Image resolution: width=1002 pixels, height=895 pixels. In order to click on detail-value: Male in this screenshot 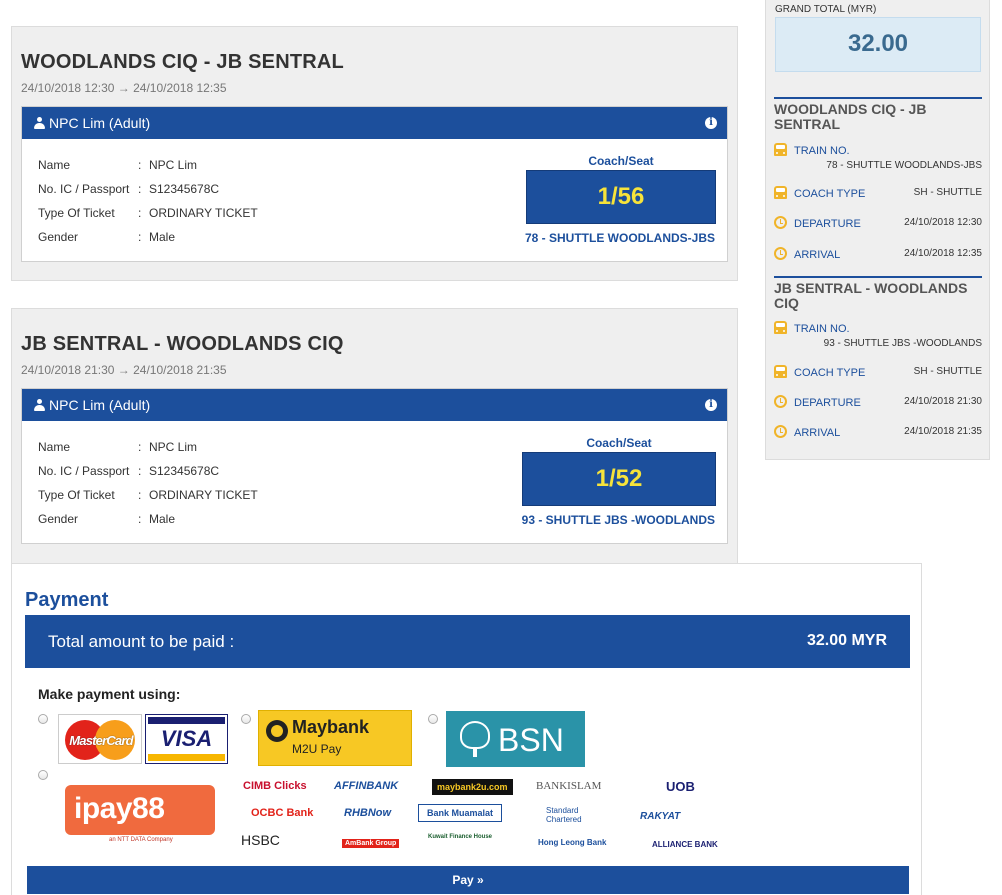, I will do `click(162, 519)`.